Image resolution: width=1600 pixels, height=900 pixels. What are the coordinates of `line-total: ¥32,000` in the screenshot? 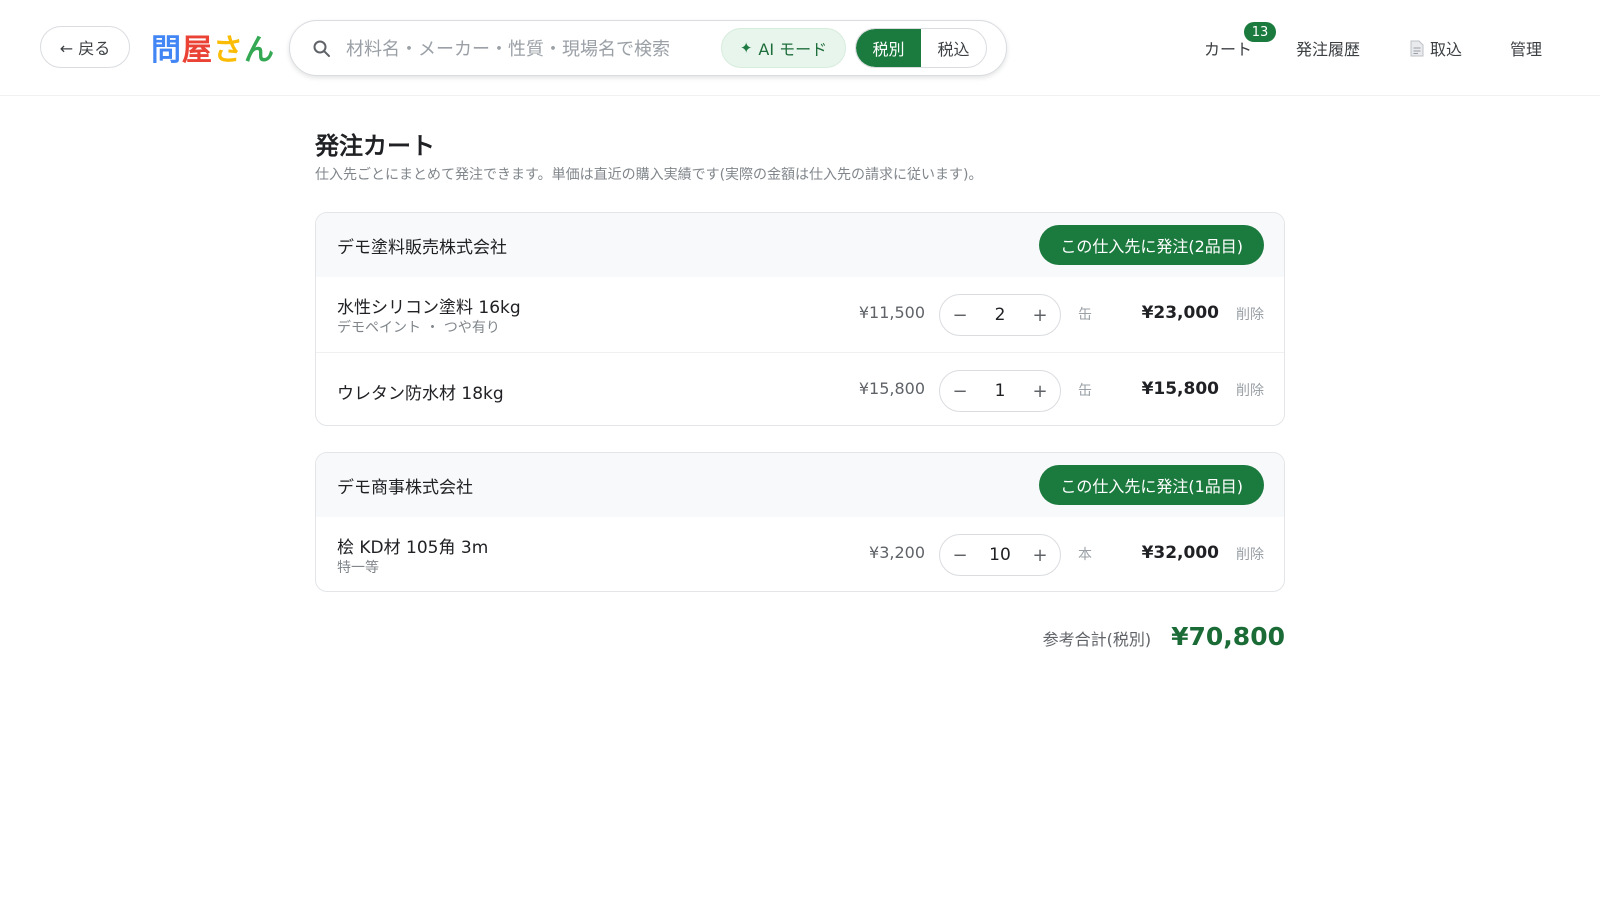 It's located at (1180, 553).